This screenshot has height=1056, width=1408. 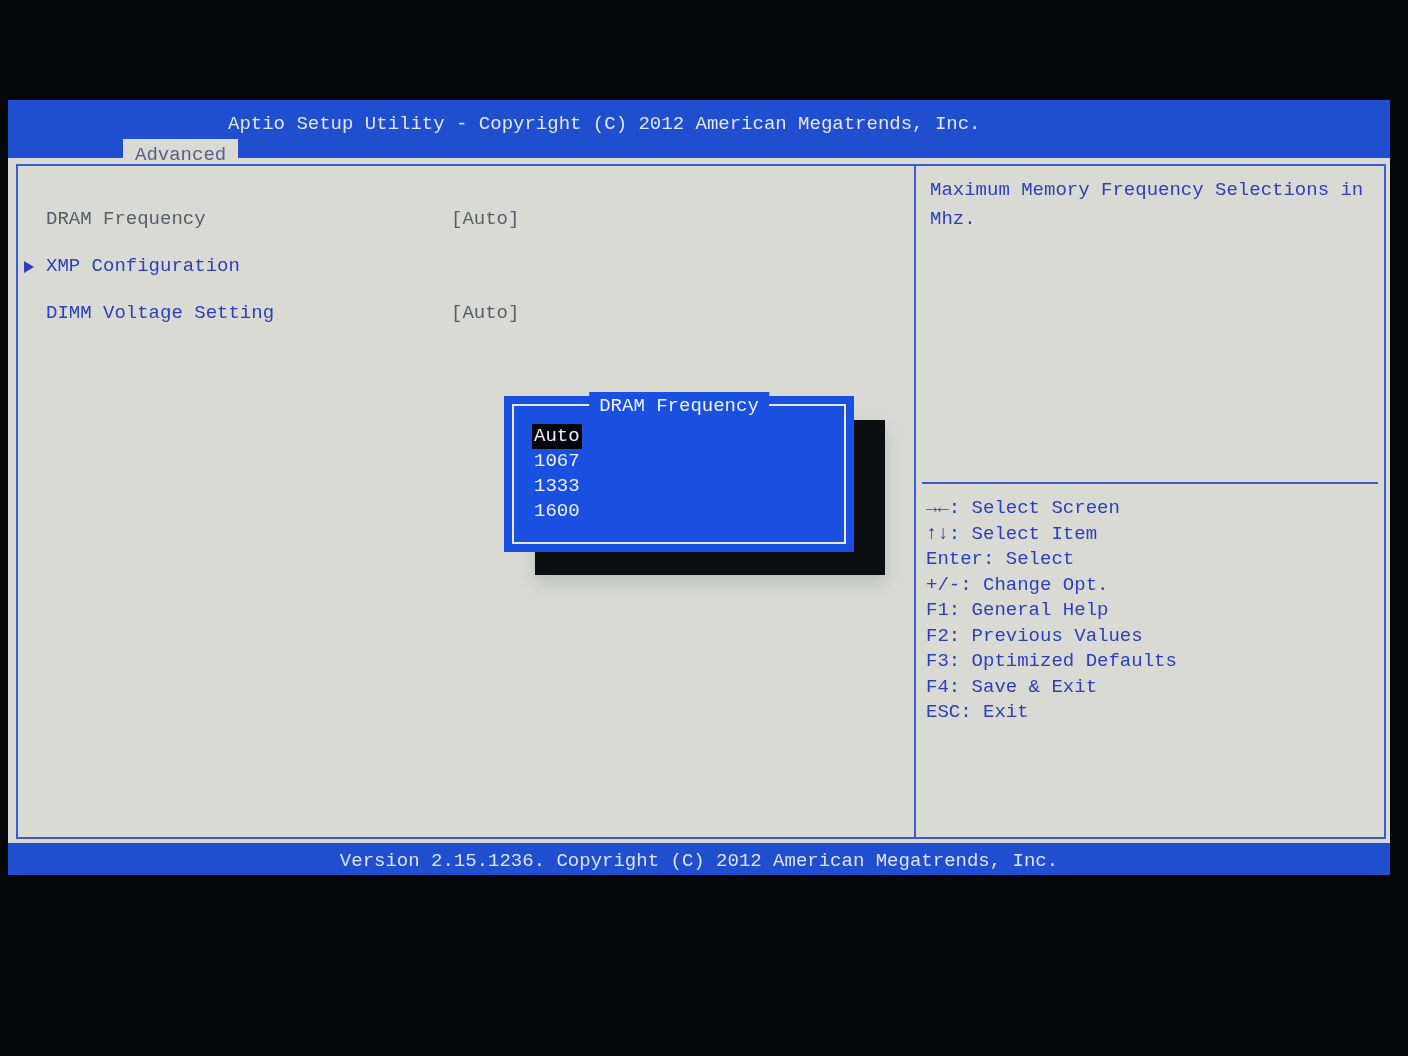 I want to click on setting-label: DRAM Frequency, so click(x=248, y=219).